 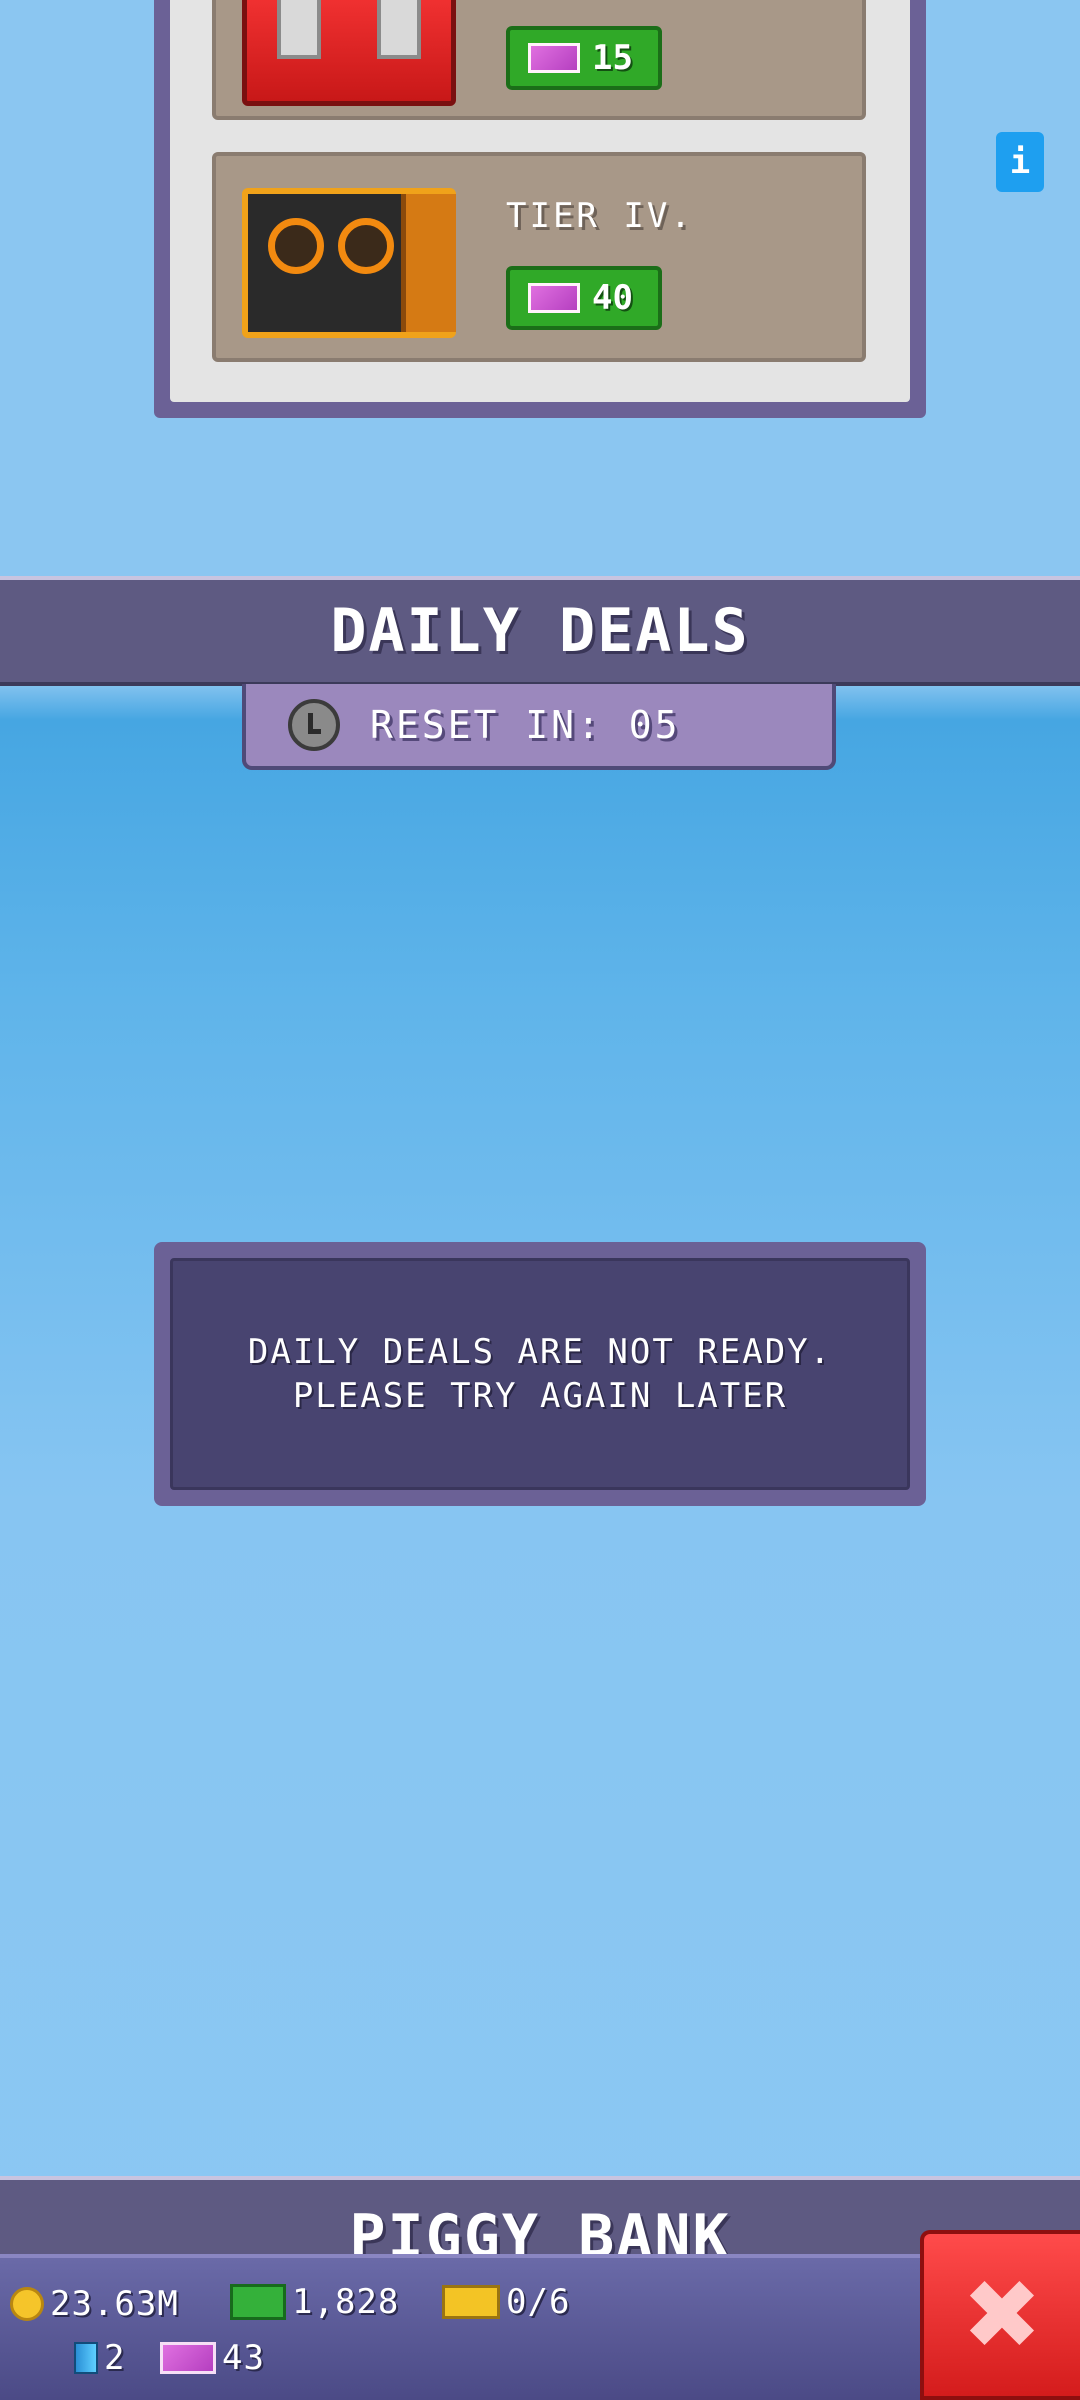 I want to click on gem-icon, so click(x=86, y=2358).